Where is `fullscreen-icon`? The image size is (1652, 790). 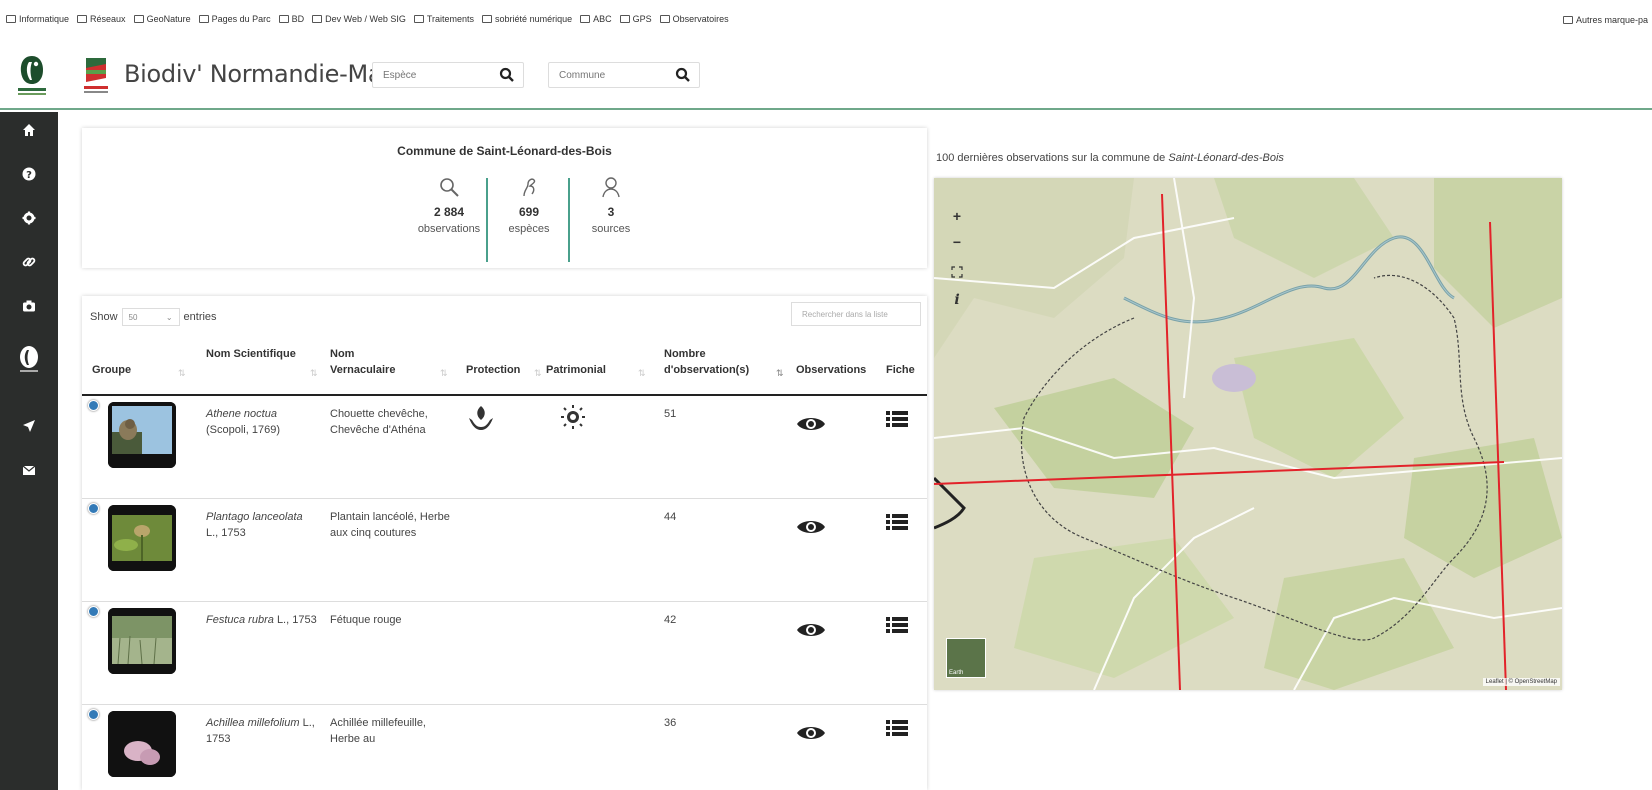
fullscreen-icon is located at coordinates (957, 272).